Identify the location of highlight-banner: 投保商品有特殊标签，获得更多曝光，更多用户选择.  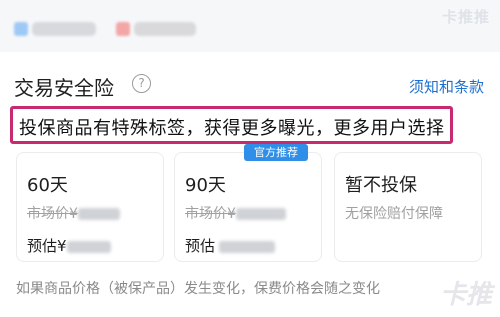
(231, 125).